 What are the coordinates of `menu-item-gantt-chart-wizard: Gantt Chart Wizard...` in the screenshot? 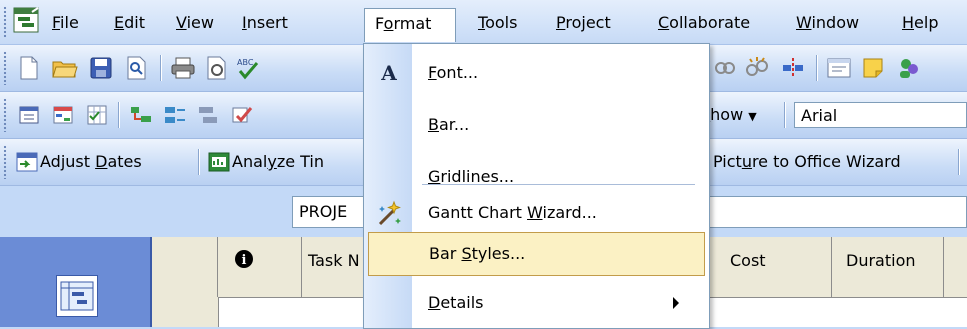 It's located at (536, 213).